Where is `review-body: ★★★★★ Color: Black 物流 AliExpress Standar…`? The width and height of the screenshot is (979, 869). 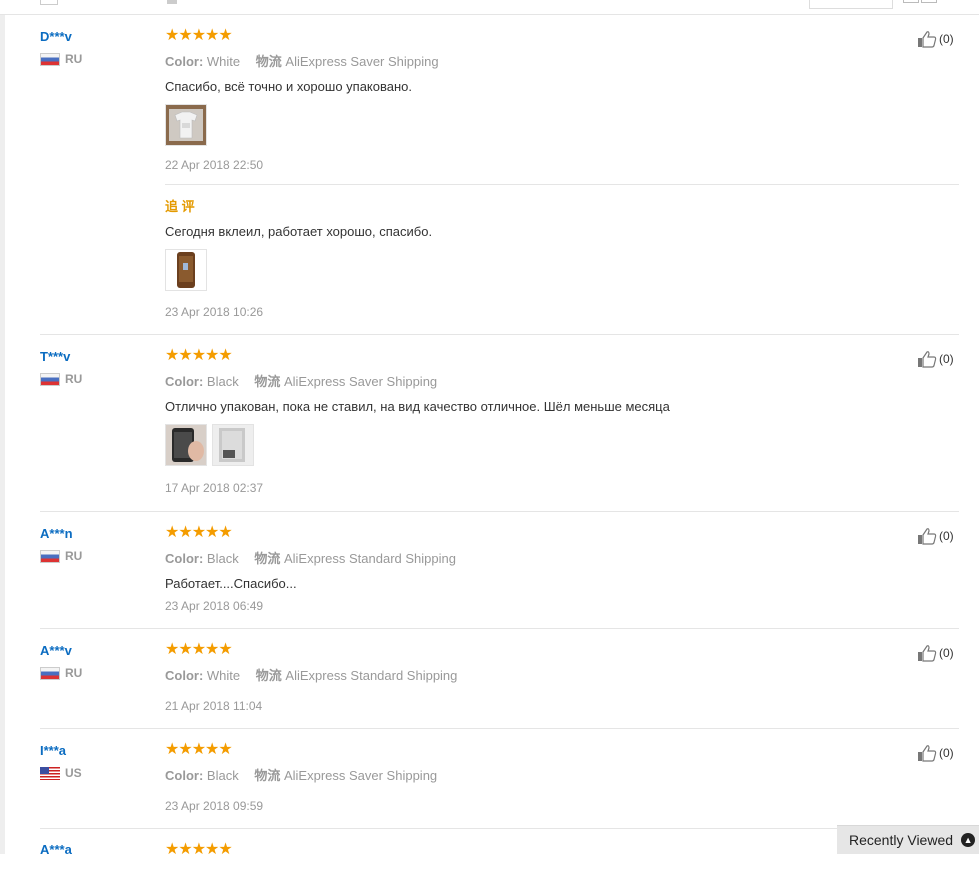
review-body: ★★★★★ Color: Black 物流 AliExpress Standar… is located at coordinates (310, 569).